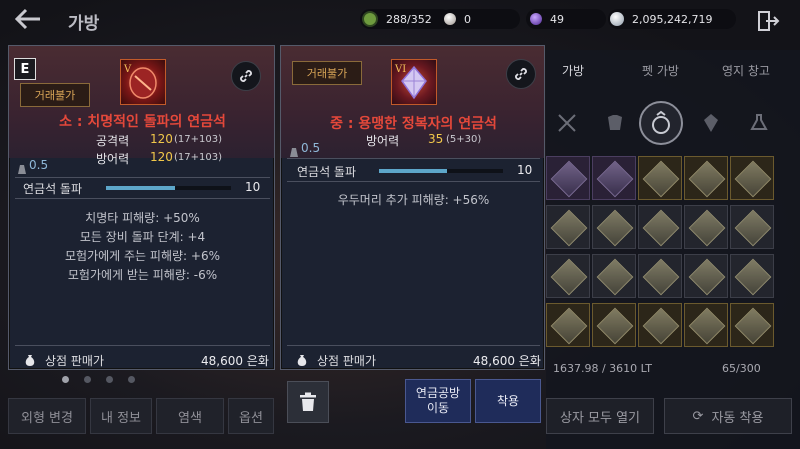 Image resolution: width=800 pixels, height=449 pixels. What do you see at coordinates (737, 418) in the screenshot?
I see `auto-equip-label: 자동 착용` at bounding box center [737, 418].